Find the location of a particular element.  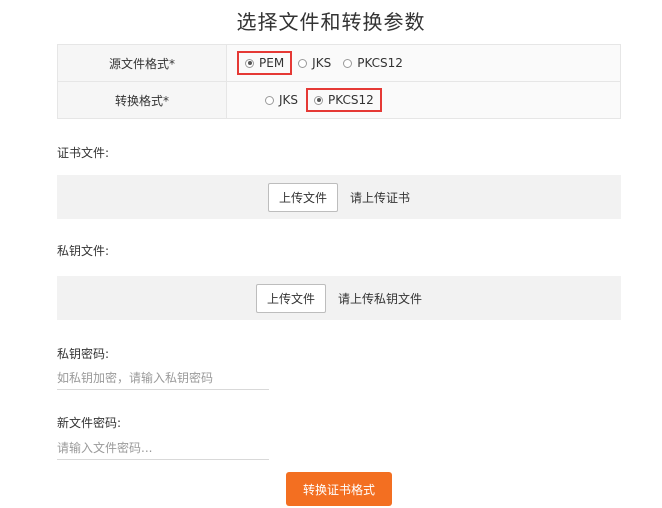

radio-target-jks: JKS is located at coordinates (281, 100).